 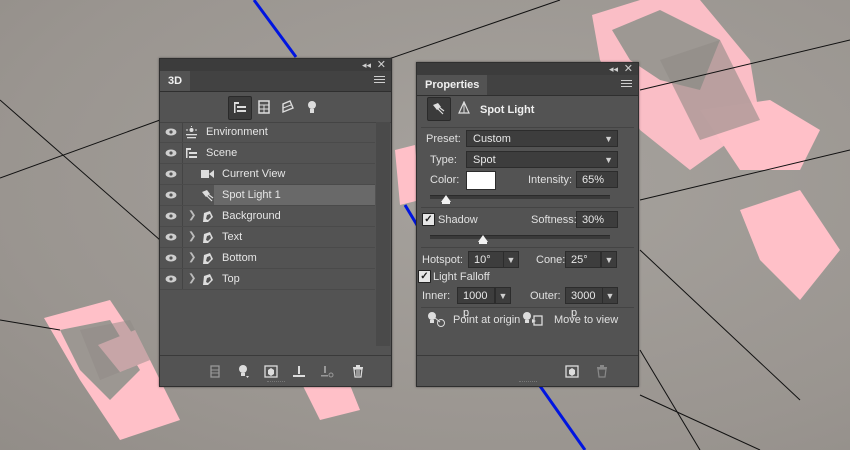 I want to click on preset-select: Custom ▼, so click(x=542, y=138).